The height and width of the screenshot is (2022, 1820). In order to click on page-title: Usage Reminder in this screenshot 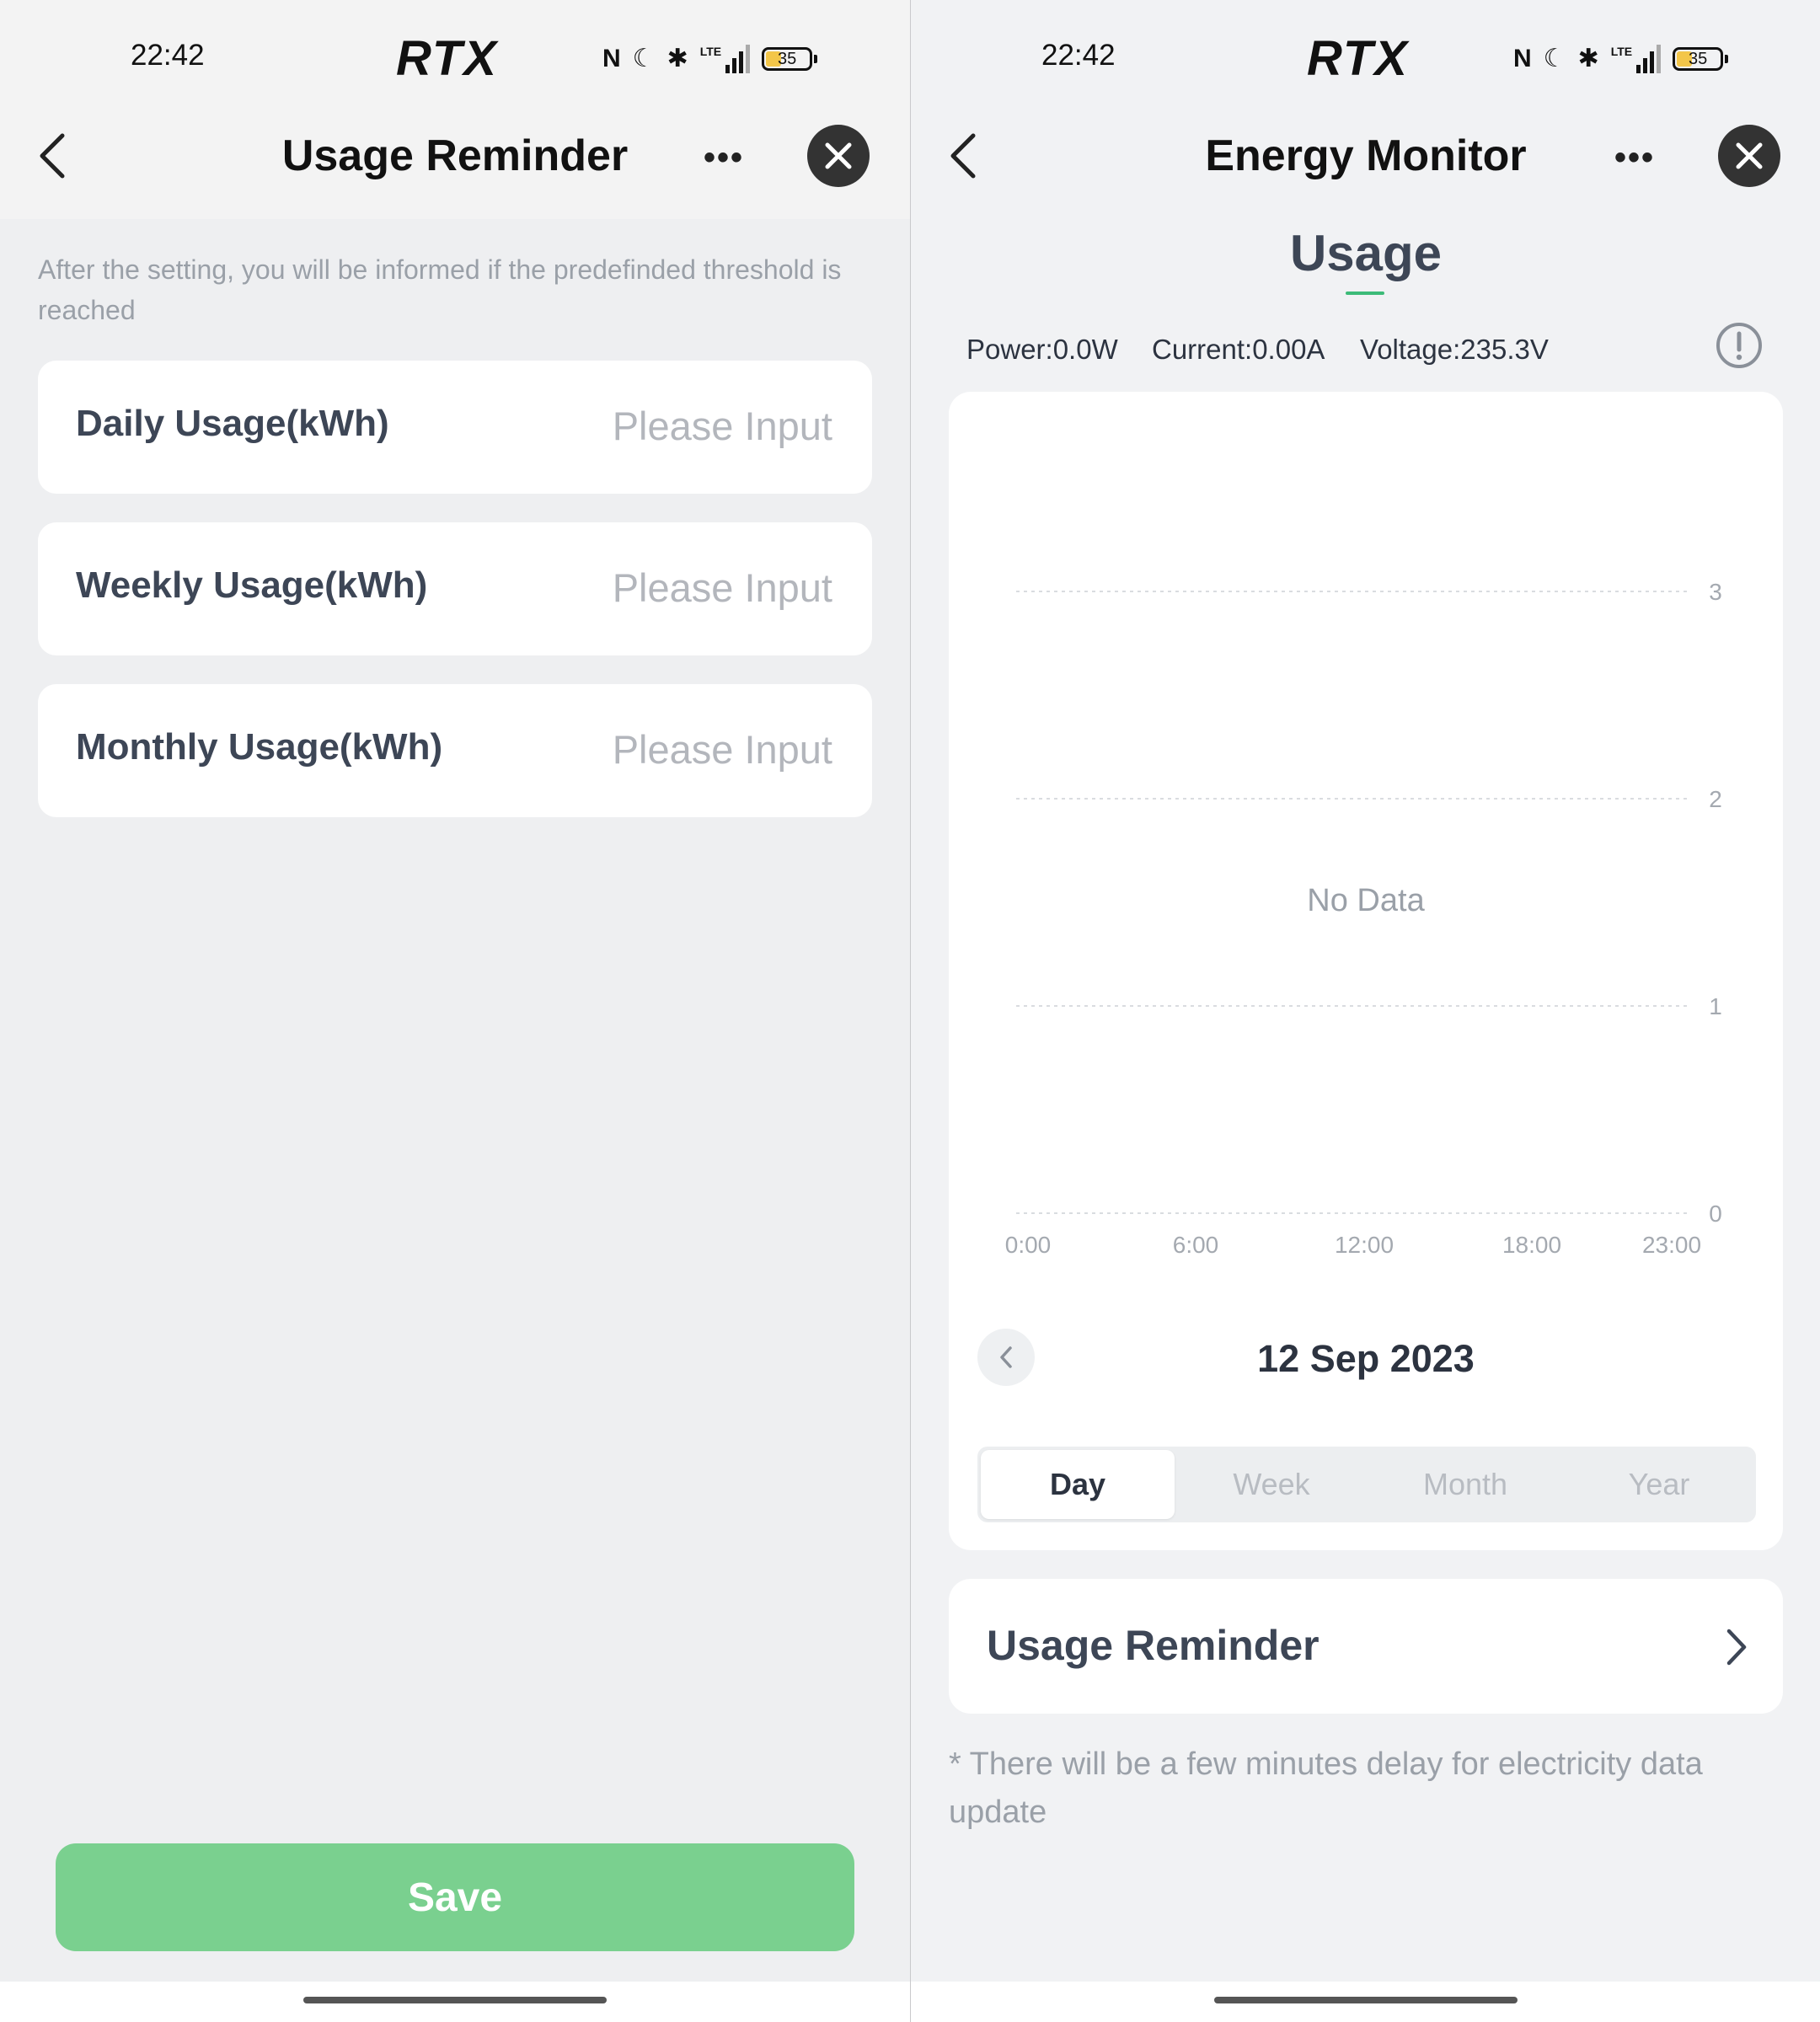, I will do `click(455, 155)`.